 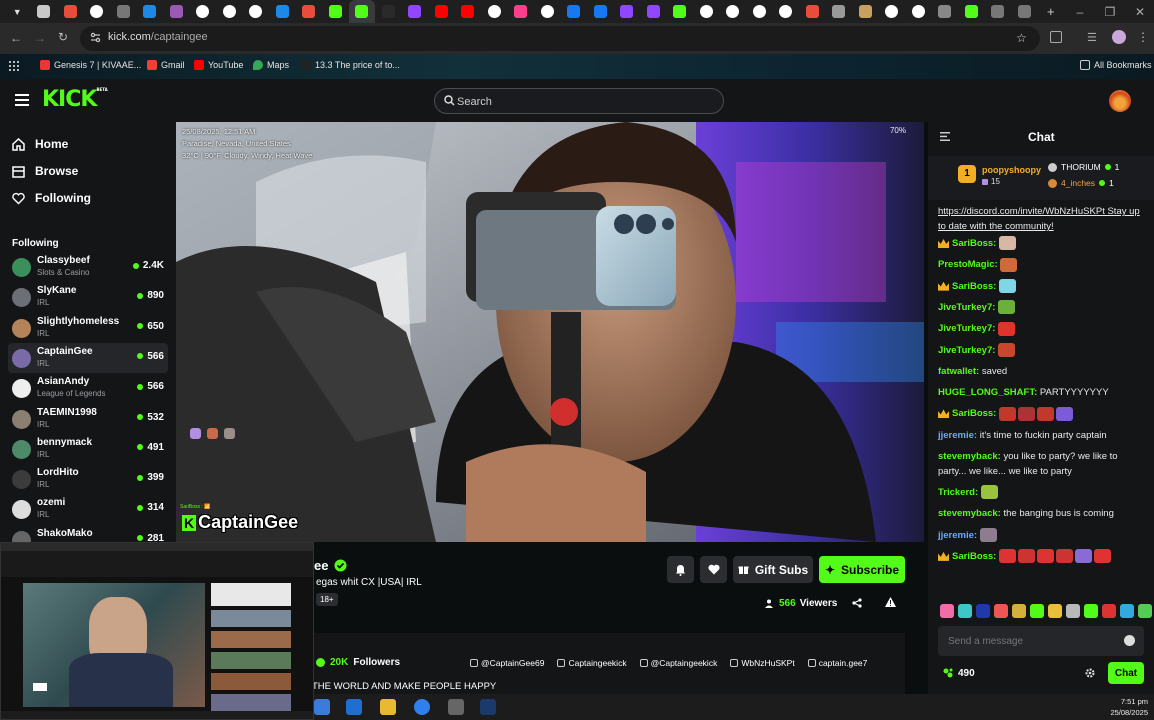 What do you see at coordinates (45, 171) in the screenshot?
I see `nav-browse: Browse` at bounding box center [45, 171].